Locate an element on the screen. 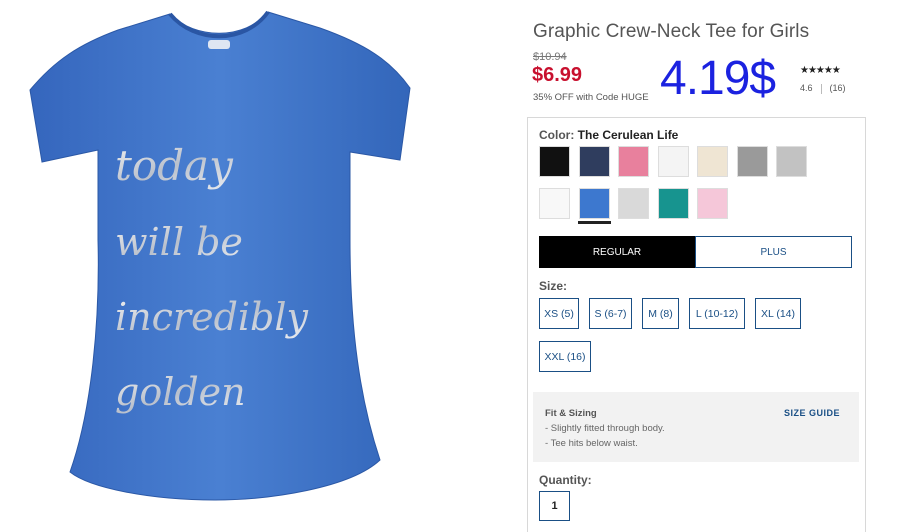 Image resolution: width=904 pixels, height=532 pixels. rating-stars-icon: ★★★★★ is located at coordinates (820, 70).